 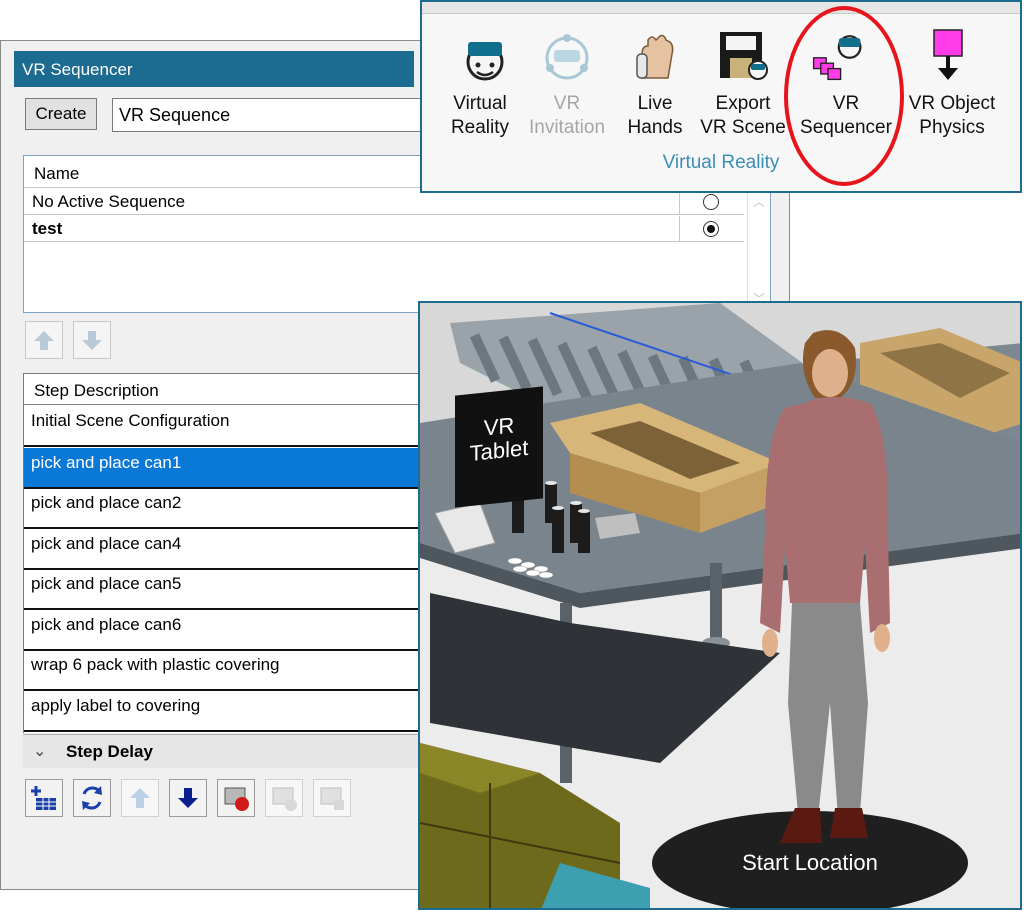 I want to click on step-move-down-button, so click(x=188, y=798).